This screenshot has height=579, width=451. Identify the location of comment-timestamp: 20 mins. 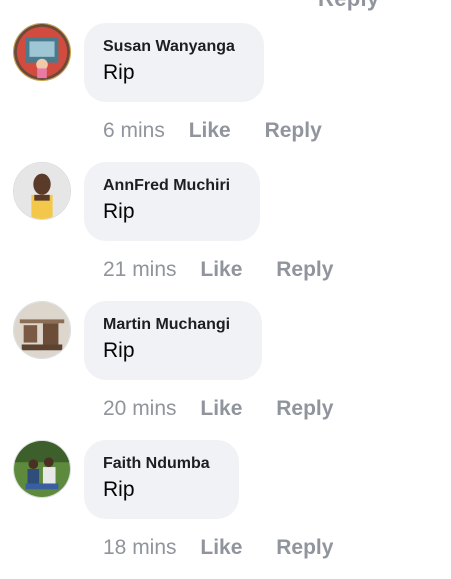
(140, 409).